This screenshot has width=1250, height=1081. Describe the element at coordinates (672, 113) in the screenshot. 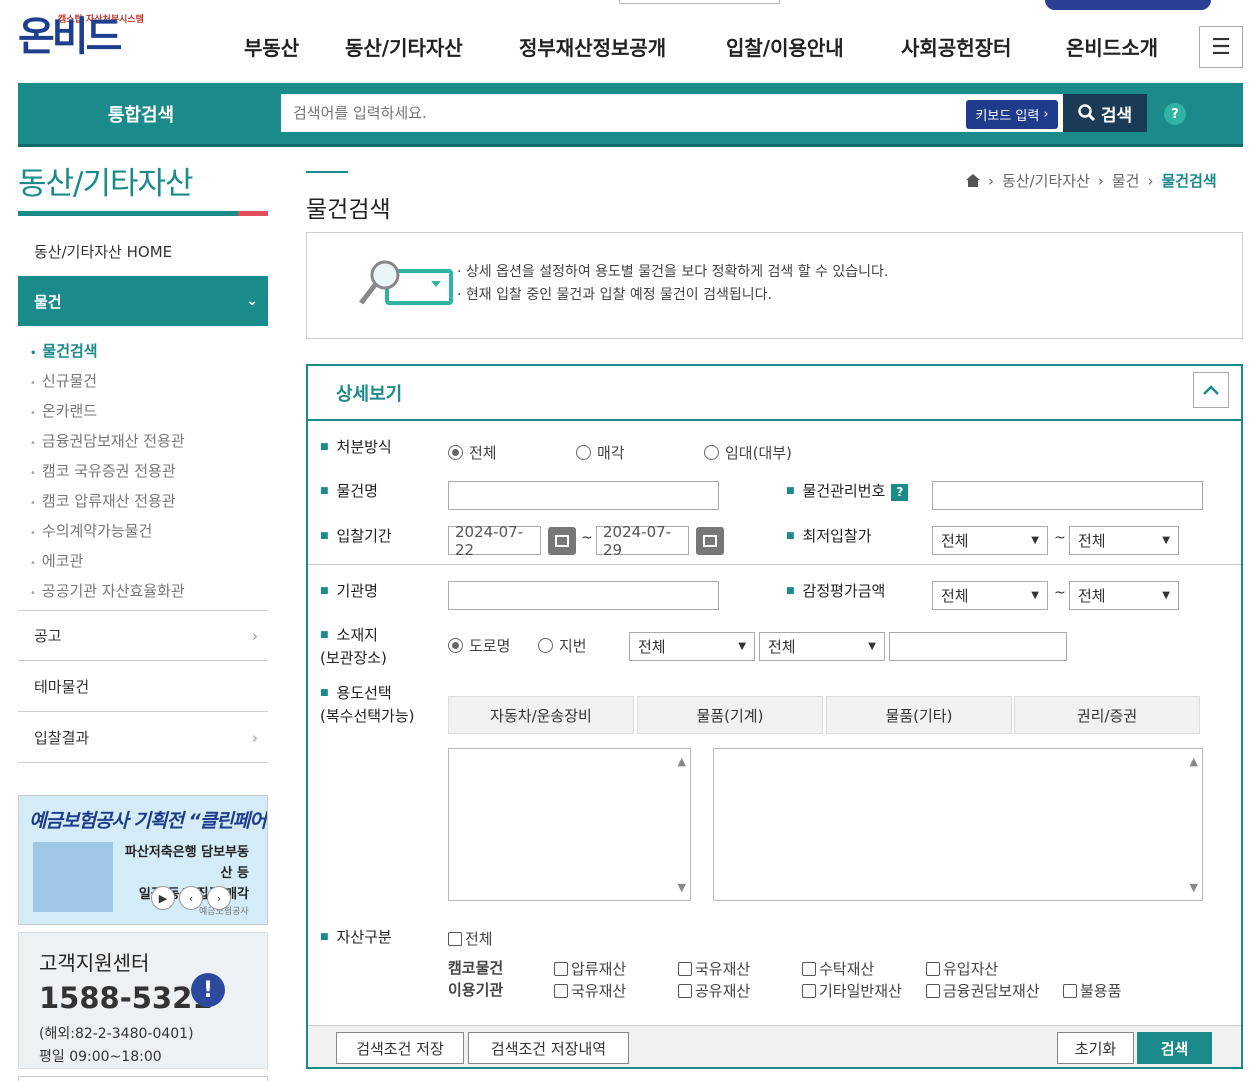

I see `search-input` at that location.